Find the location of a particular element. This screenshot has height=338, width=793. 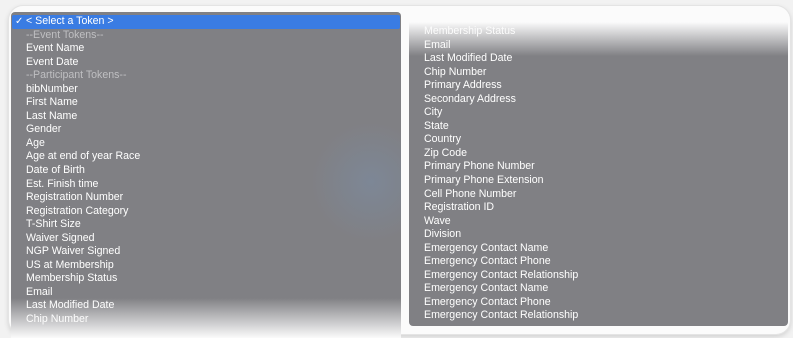

menu-item: Primary Phone Number is located at coordinates (598, 167).